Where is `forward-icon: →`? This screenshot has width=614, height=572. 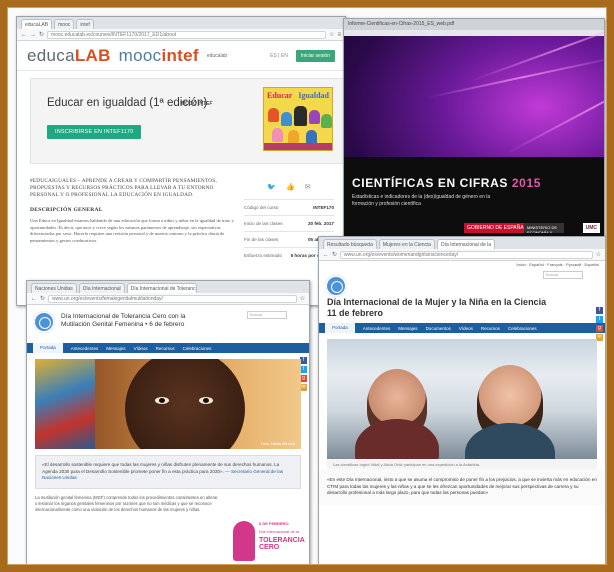
forward-icon: → is located at coordinates (33, 35).